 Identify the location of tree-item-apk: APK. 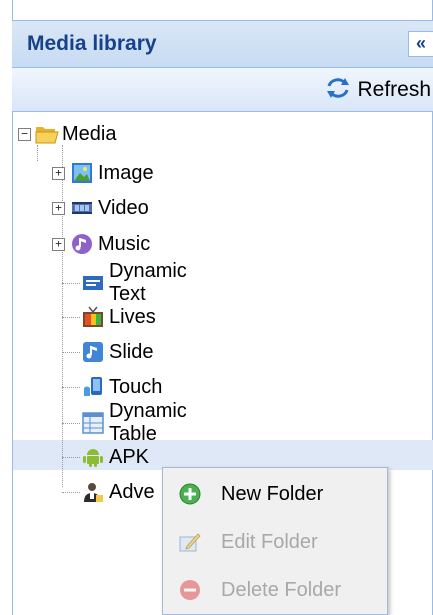
(115, 457).